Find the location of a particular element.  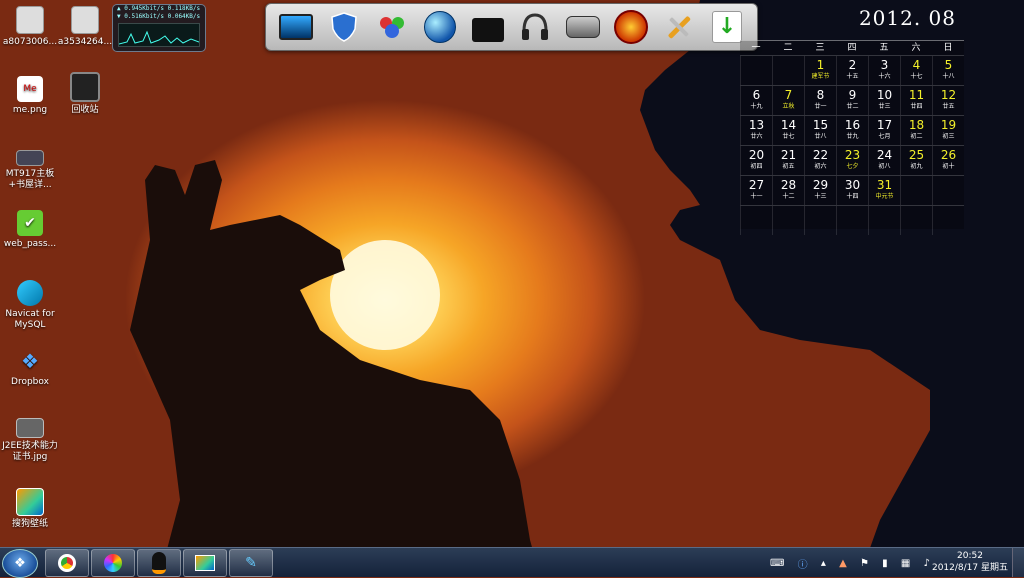

calendar-day-cell: 4 十七 is located at coordinates (916, 70).